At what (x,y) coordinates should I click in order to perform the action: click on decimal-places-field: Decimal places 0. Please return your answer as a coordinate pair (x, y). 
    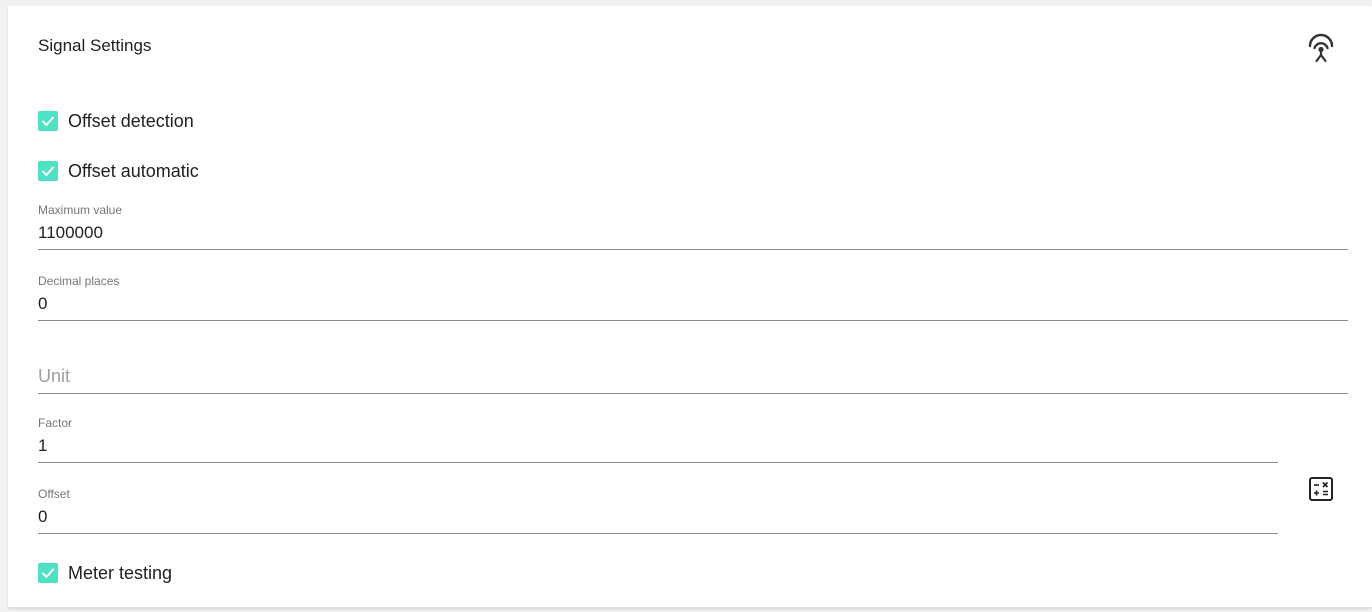
    Looking at the image, I should click on (693, 297).